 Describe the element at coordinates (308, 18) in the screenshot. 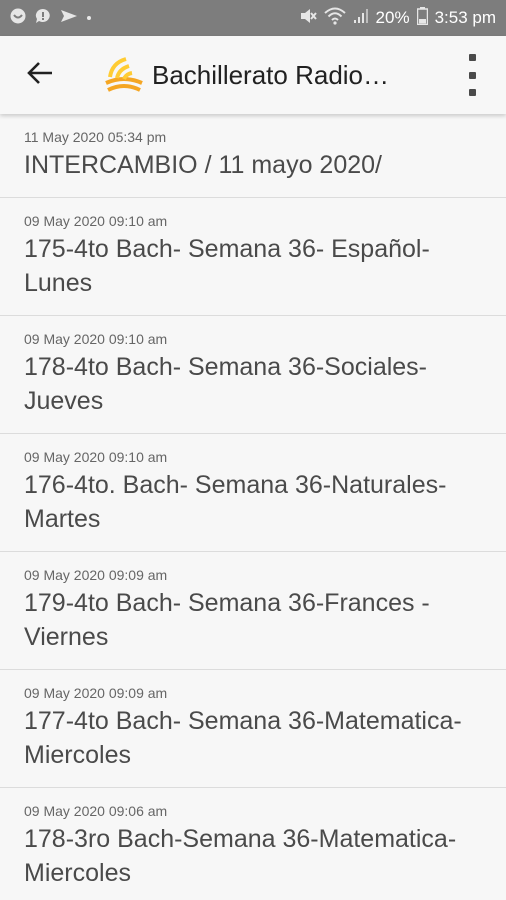

I see `mute-icon` at that location.